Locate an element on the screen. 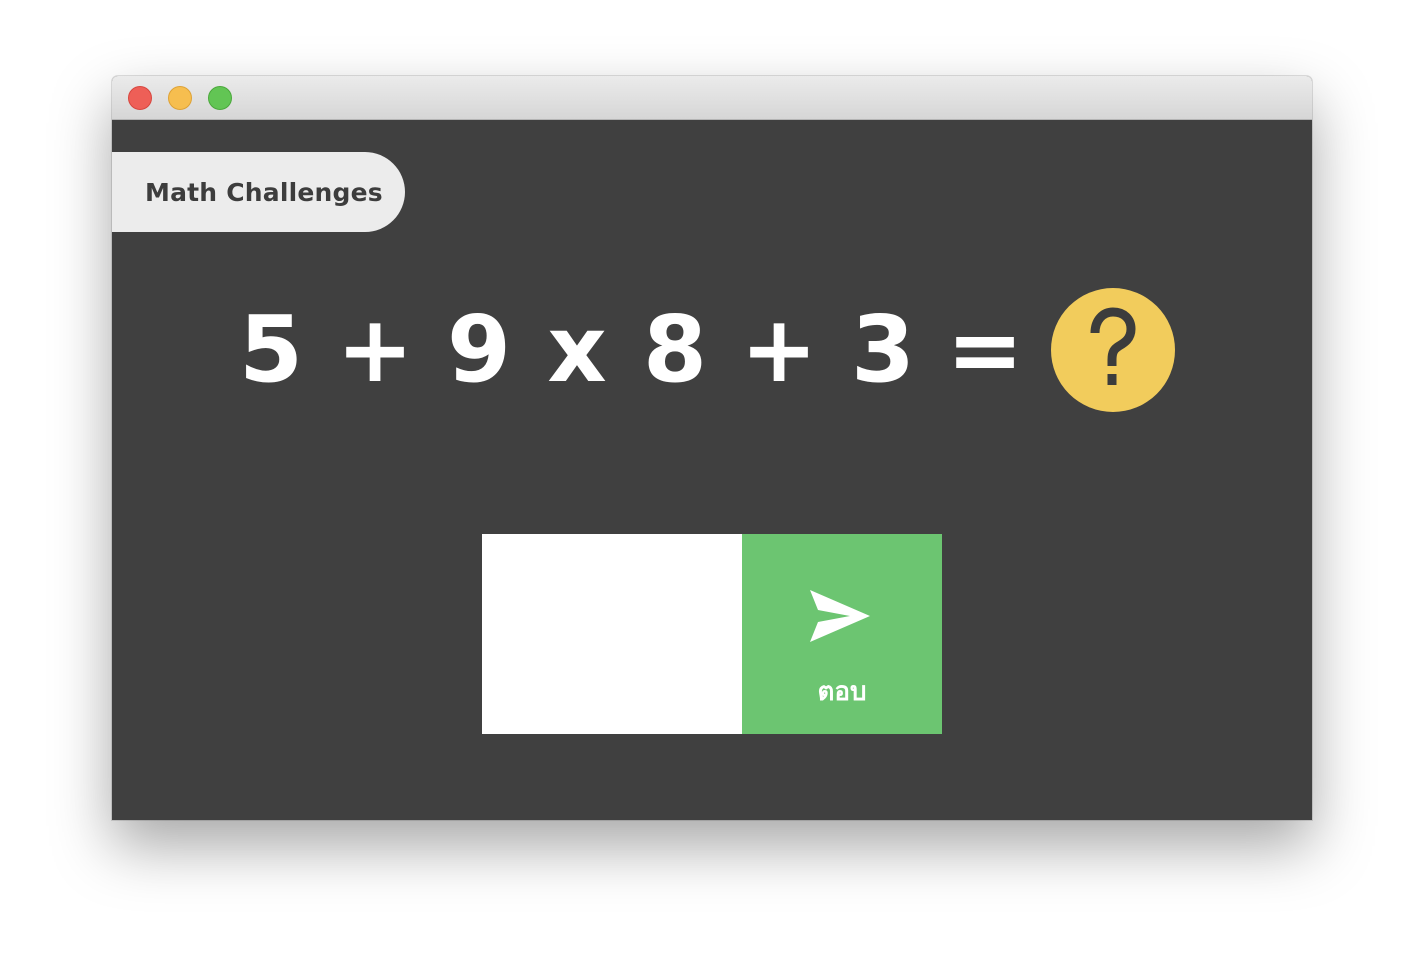 This screenshot has width=1424, height=968. answer-submit-button: ตอบ is located at coordinates (842, 634).